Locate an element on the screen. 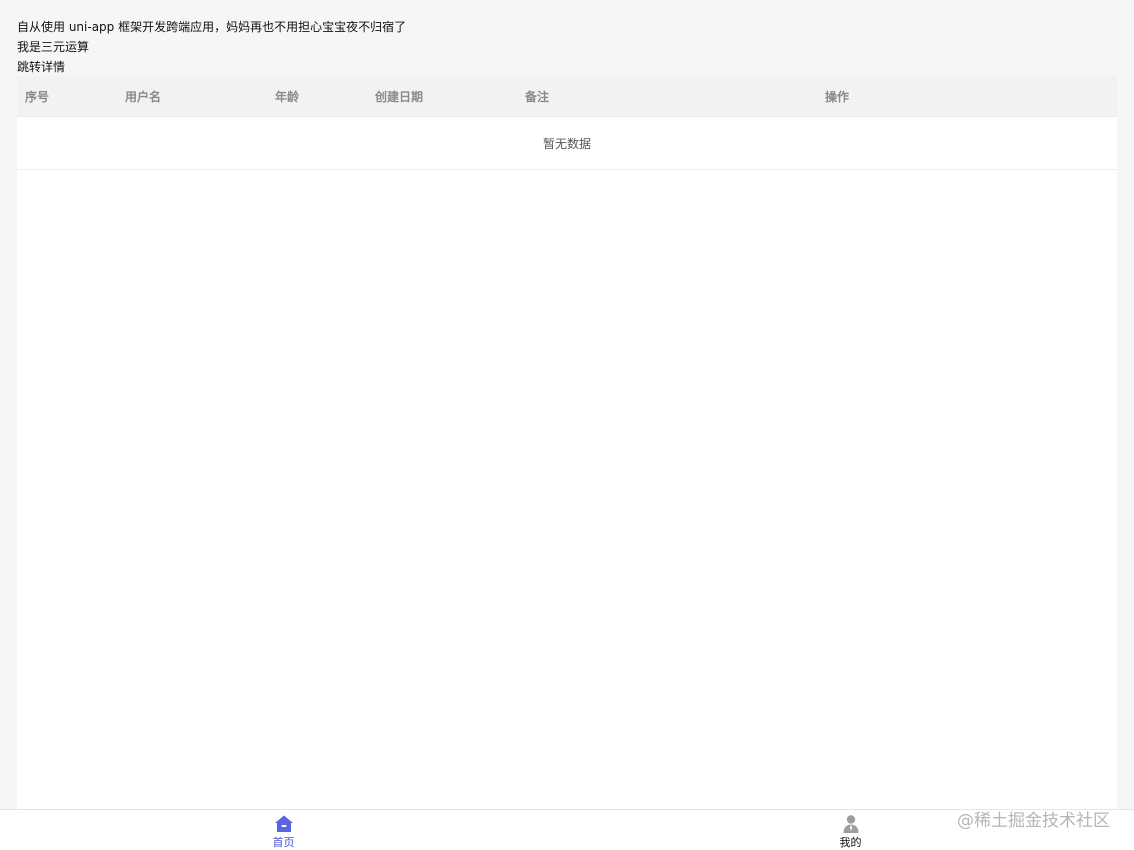  home-icon is located at coordinates (283, 823).